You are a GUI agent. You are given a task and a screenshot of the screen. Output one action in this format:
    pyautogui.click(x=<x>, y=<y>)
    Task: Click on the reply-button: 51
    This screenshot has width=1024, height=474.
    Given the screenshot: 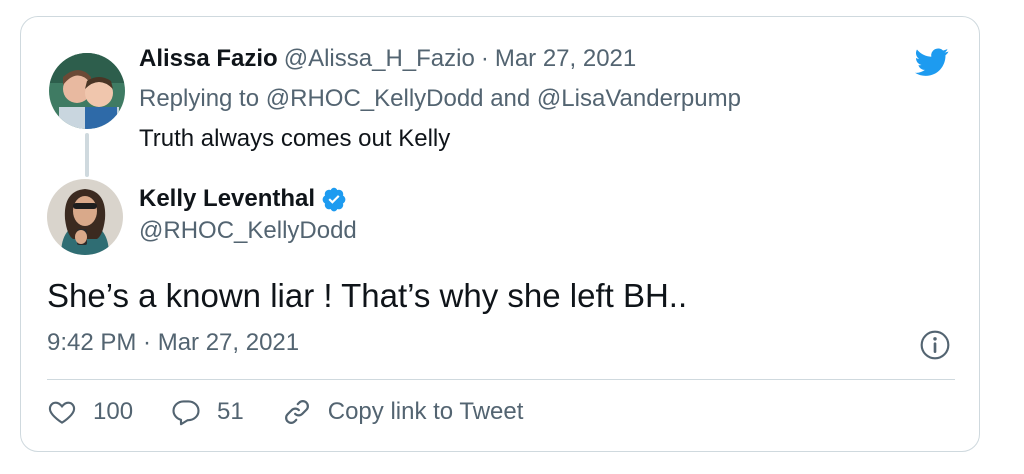 What is the action you would take?
    pyautogui.click(x=207, y=412)
    